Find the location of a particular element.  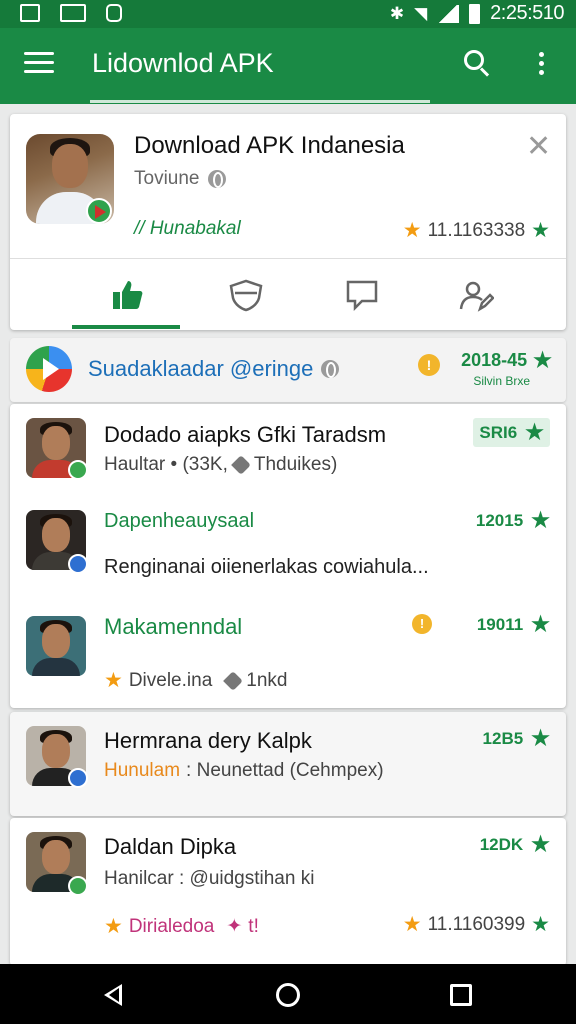

item-score-value: 12015 is located at coordinates (499, 520).